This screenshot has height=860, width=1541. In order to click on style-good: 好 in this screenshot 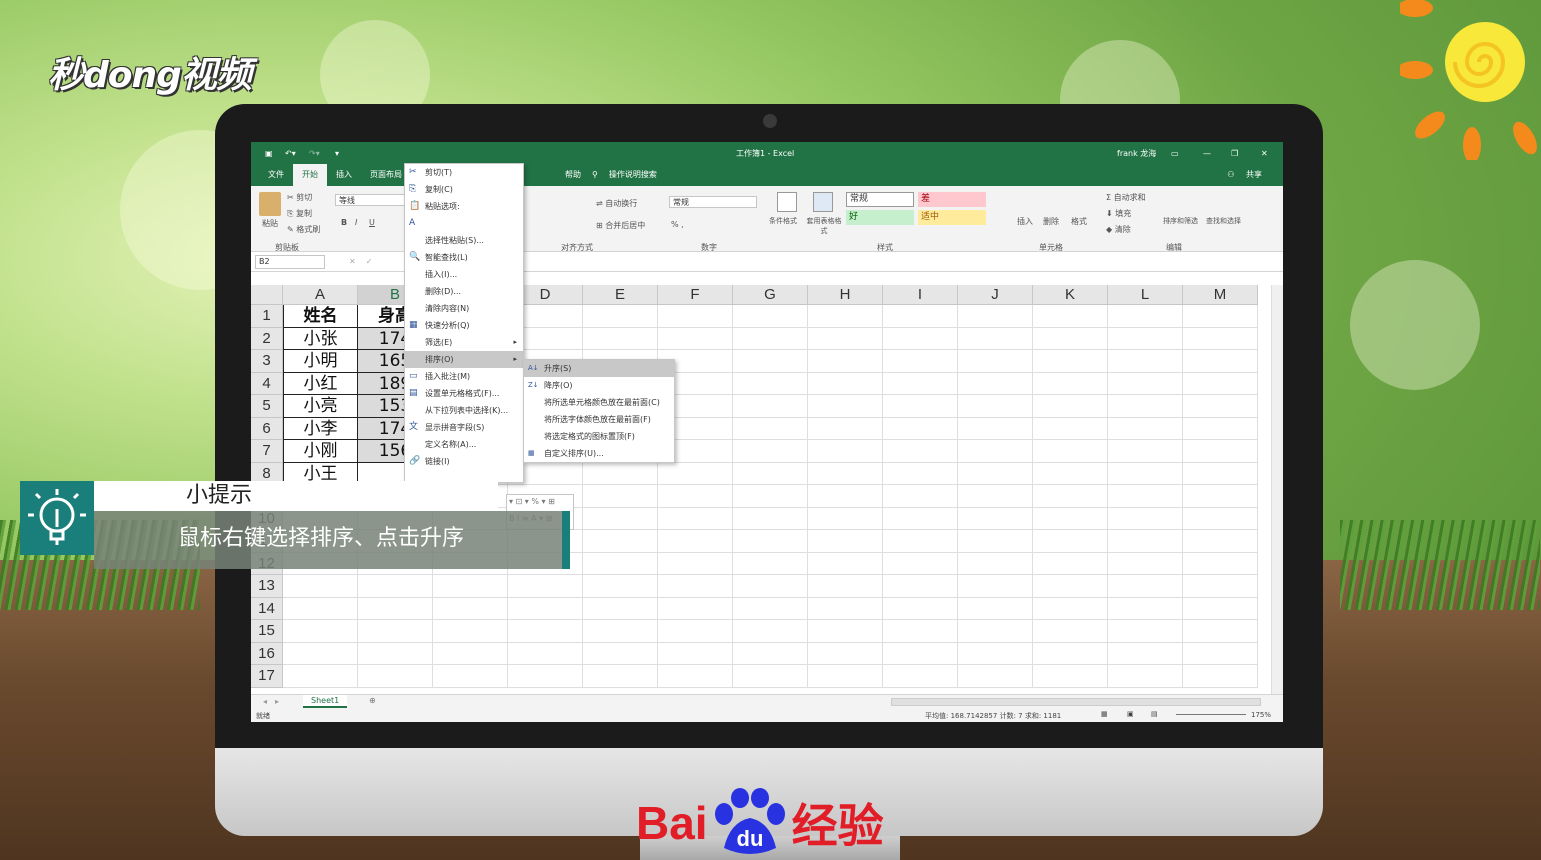, I will do `click(880, 217)`.